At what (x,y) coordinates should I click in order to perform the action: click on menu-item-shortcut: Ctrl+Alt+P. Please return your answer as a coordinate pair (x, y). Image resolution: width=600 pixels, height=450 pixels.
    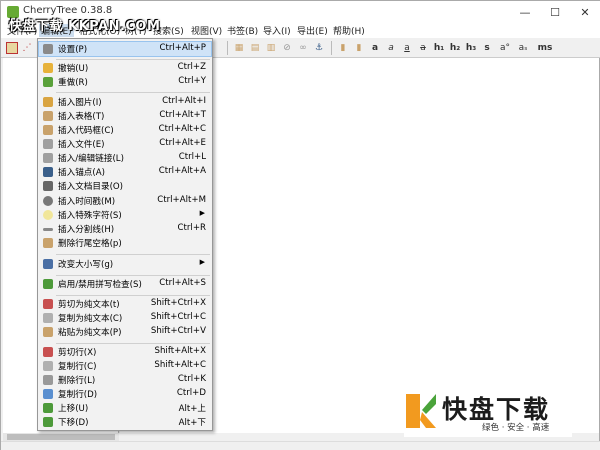
    Looking at the image, I should click on (182, 48).